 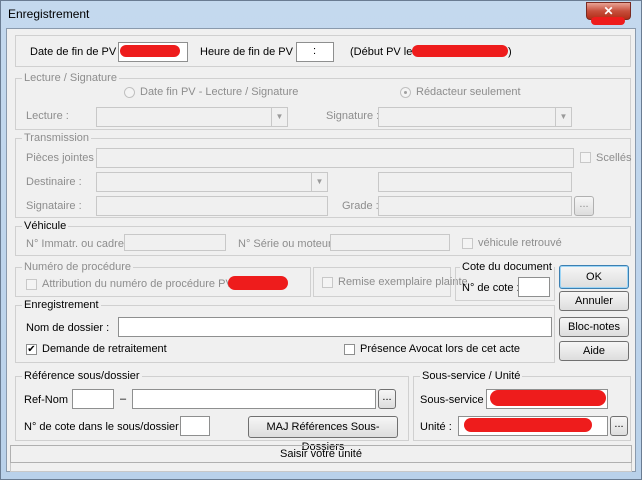 I want to click on radio-date-fin-pv, so click(x=129, y=92).